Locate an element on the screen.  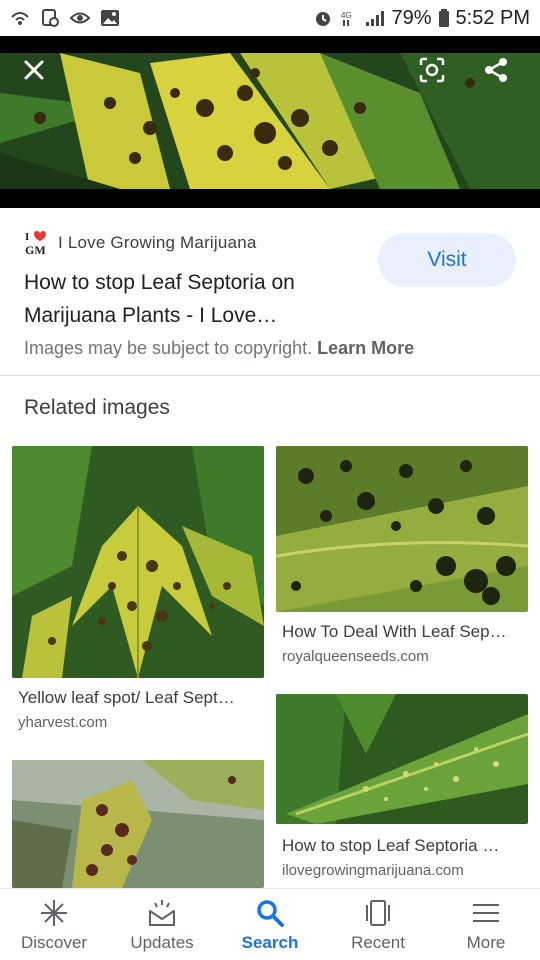
visit-button: Visit is located at coordinates (447, 260).